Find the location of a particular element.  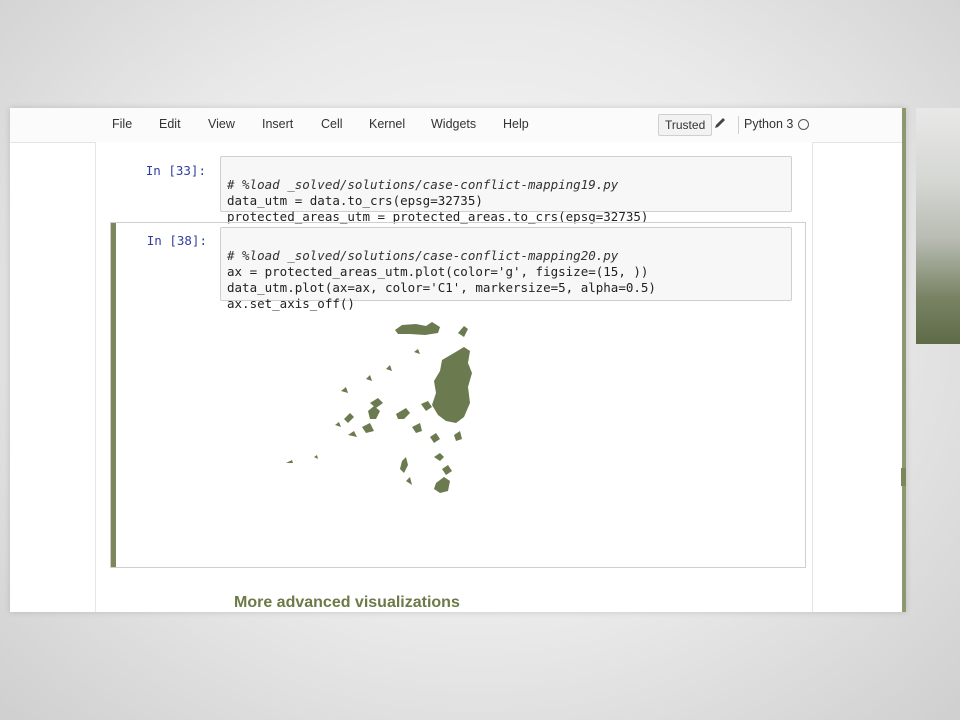

menu-edit: Edit is located at coordinates (170, 124).